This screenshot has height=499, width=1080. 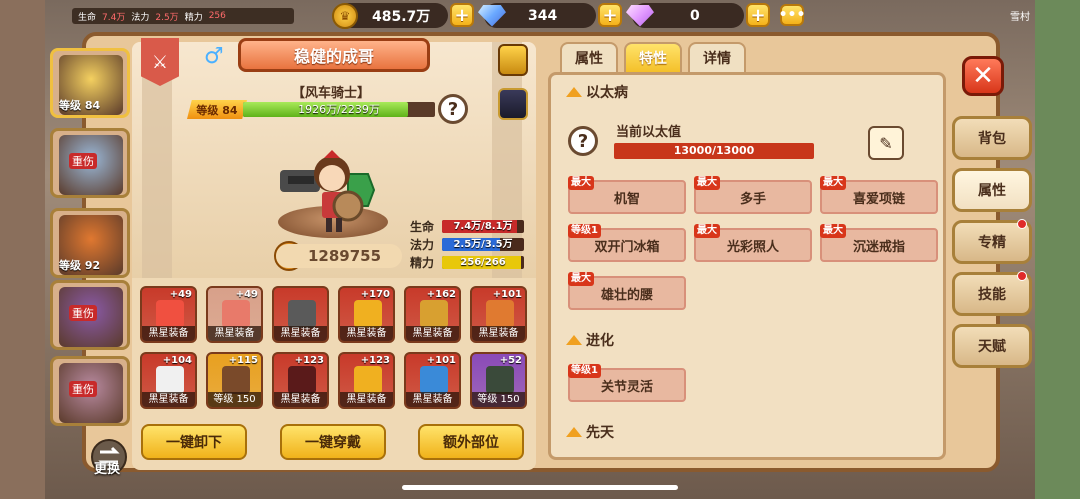 What do you see at coordinates (590, 340) in the screenshot?
I see `evolution-section-header: 进化` at bounding box center [590, 340].